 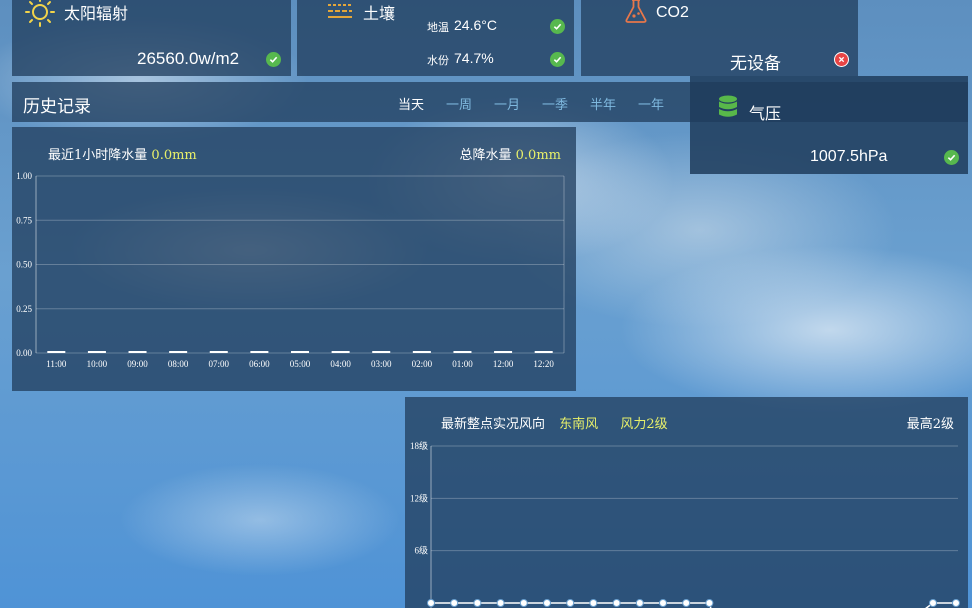 What do you see at coordinates (765, 114) in the screenshot?
I see `pressure-title: 气压` at bounding box center [765, 114].